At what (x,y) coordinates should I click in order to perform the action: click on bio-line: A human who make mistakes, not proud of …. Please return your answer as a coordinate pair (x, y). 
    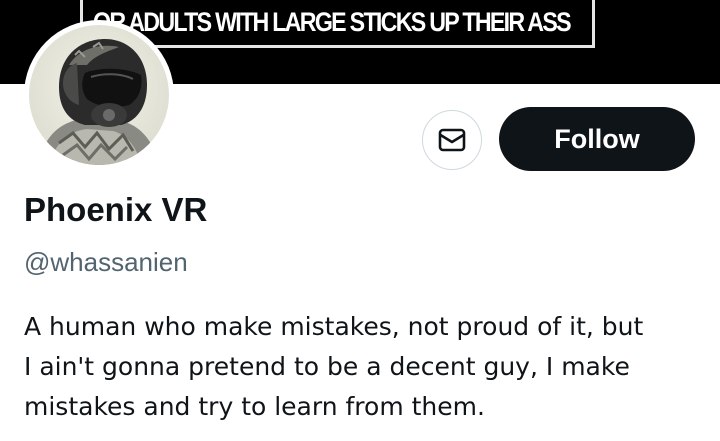
    Looking at the image, I should click on (334, 326).